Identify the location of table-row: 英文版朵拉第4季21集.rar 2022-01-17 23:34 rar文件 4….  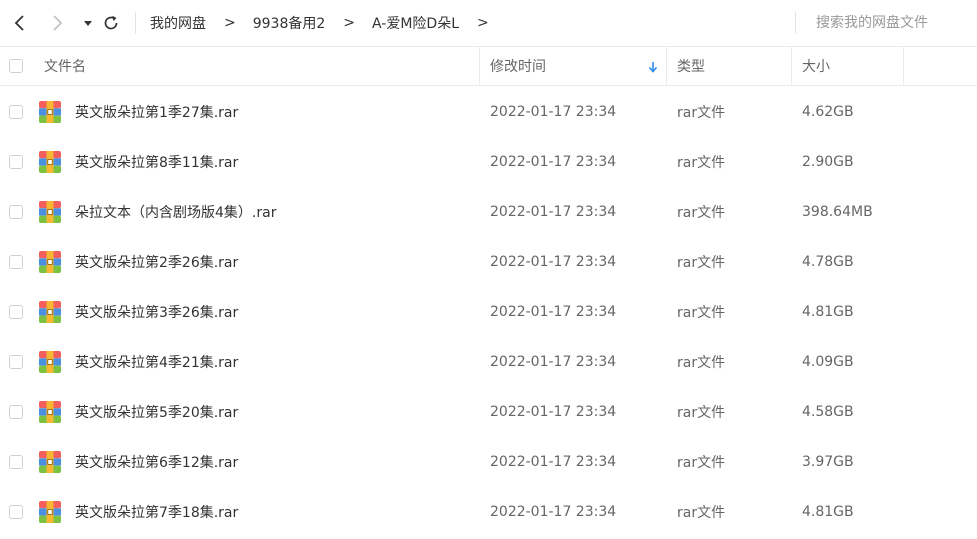
(488, 362).